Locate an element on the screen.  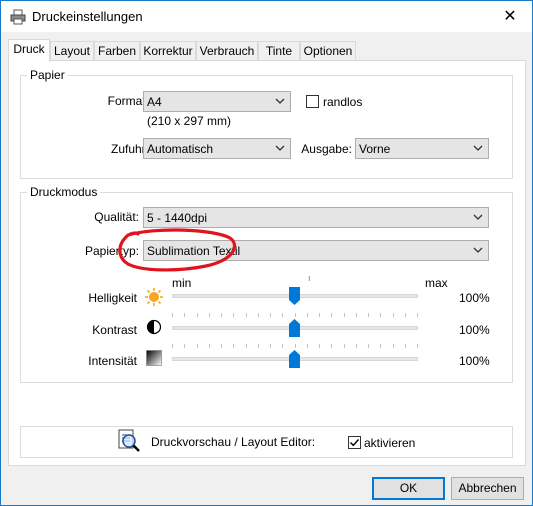
tab-farben-label: Farben is located at coordinates (117, 51).